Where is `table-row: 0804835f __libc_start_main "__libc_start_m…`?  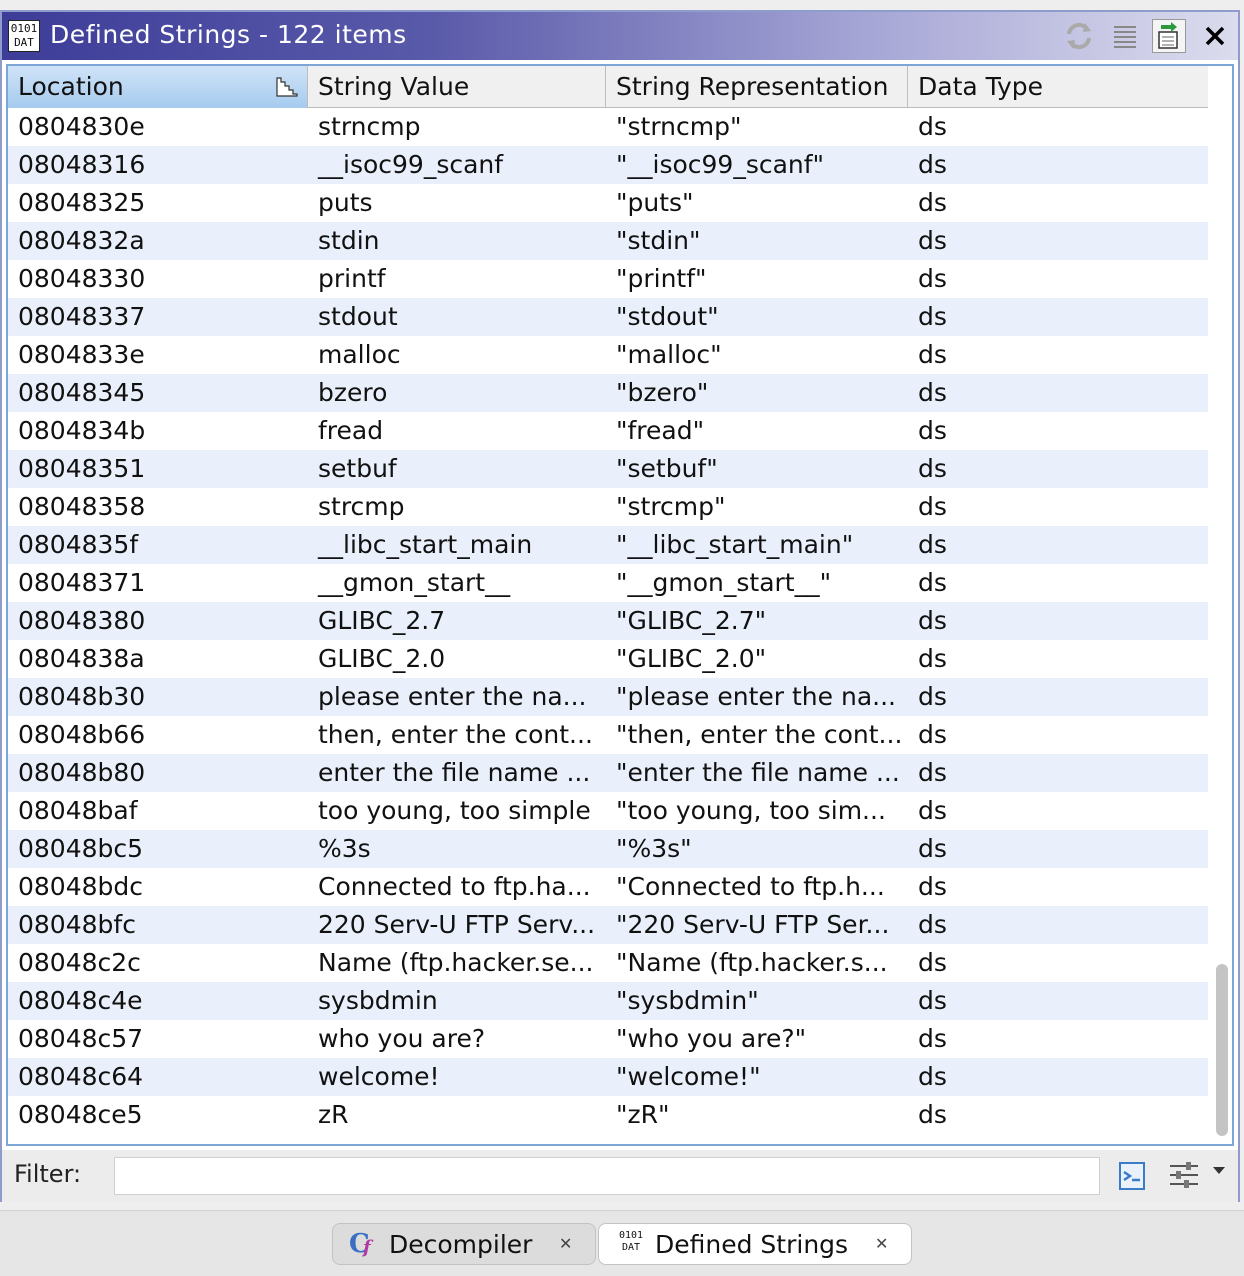
table-row: 0804835f __libc_start_main "__libc_start_m… is located at coordinates (608, 545).